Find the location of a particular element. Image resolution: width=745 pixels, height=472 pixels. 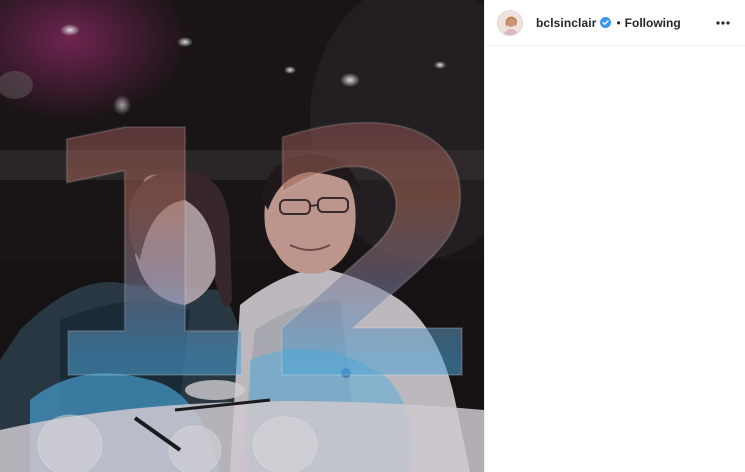

post-header: bclsinclair • Following is located at coordinates (615, 23).